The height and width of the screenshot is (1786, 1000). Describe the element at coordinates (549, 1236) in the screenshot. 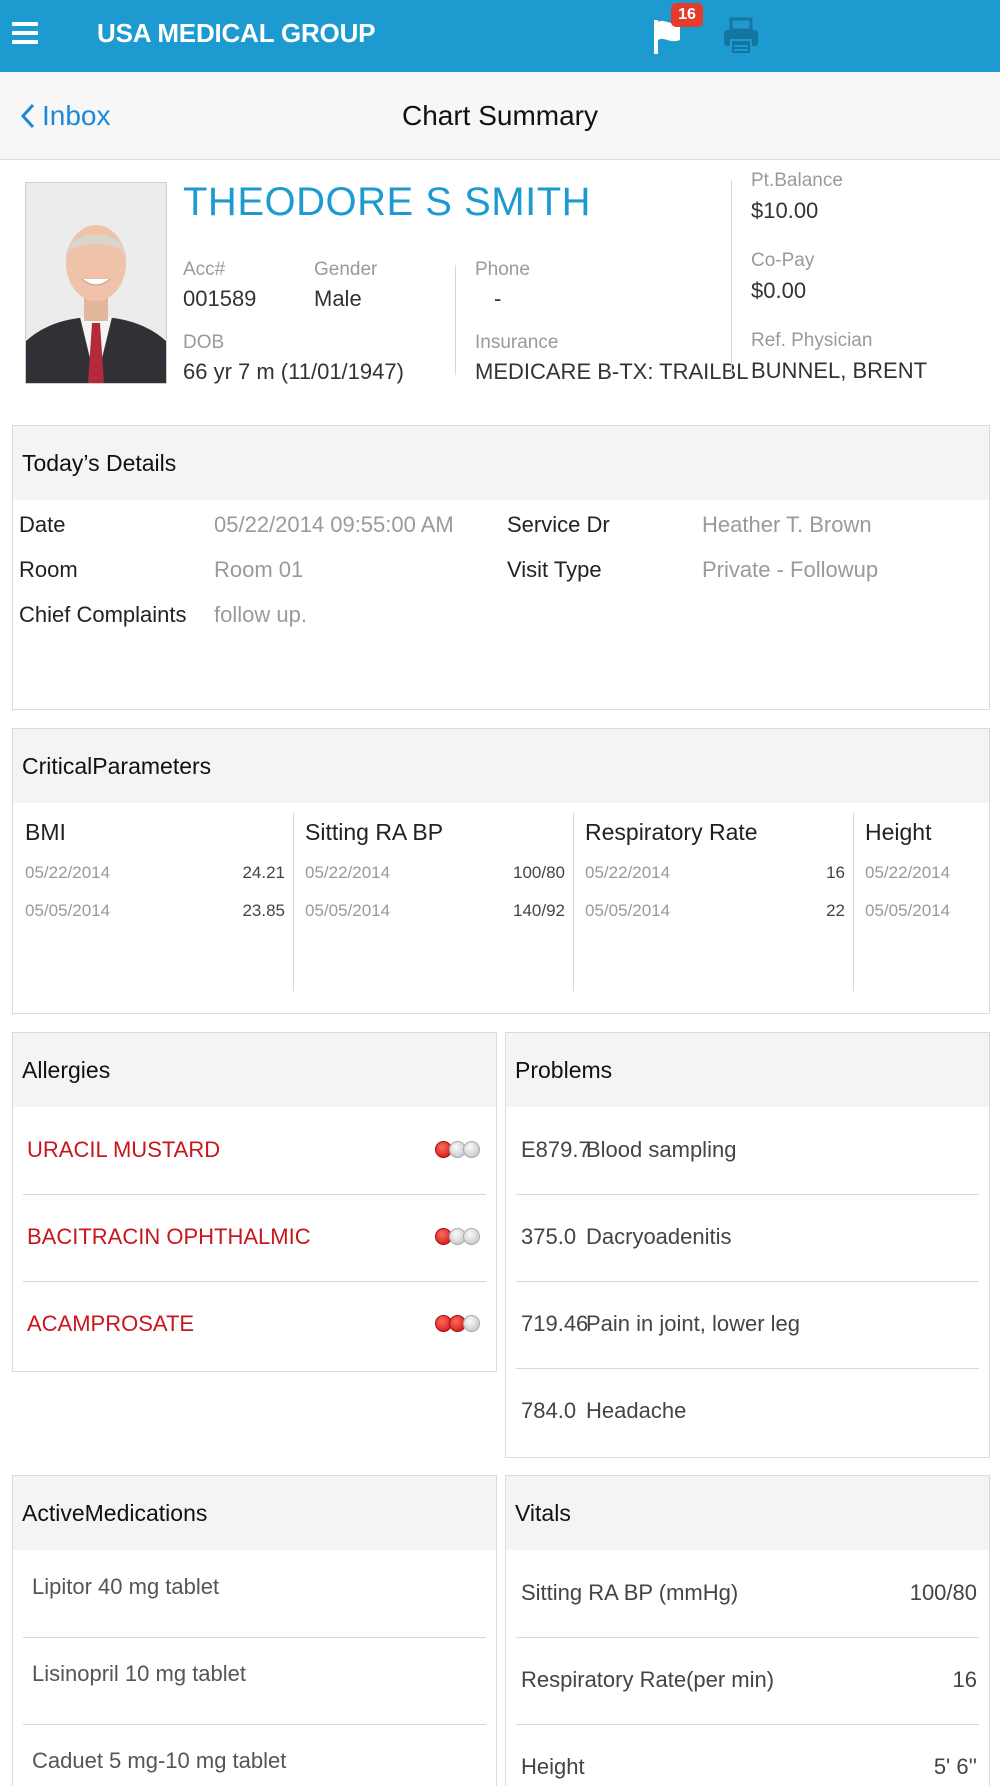

I see `problem-code: 375.0` at that location.